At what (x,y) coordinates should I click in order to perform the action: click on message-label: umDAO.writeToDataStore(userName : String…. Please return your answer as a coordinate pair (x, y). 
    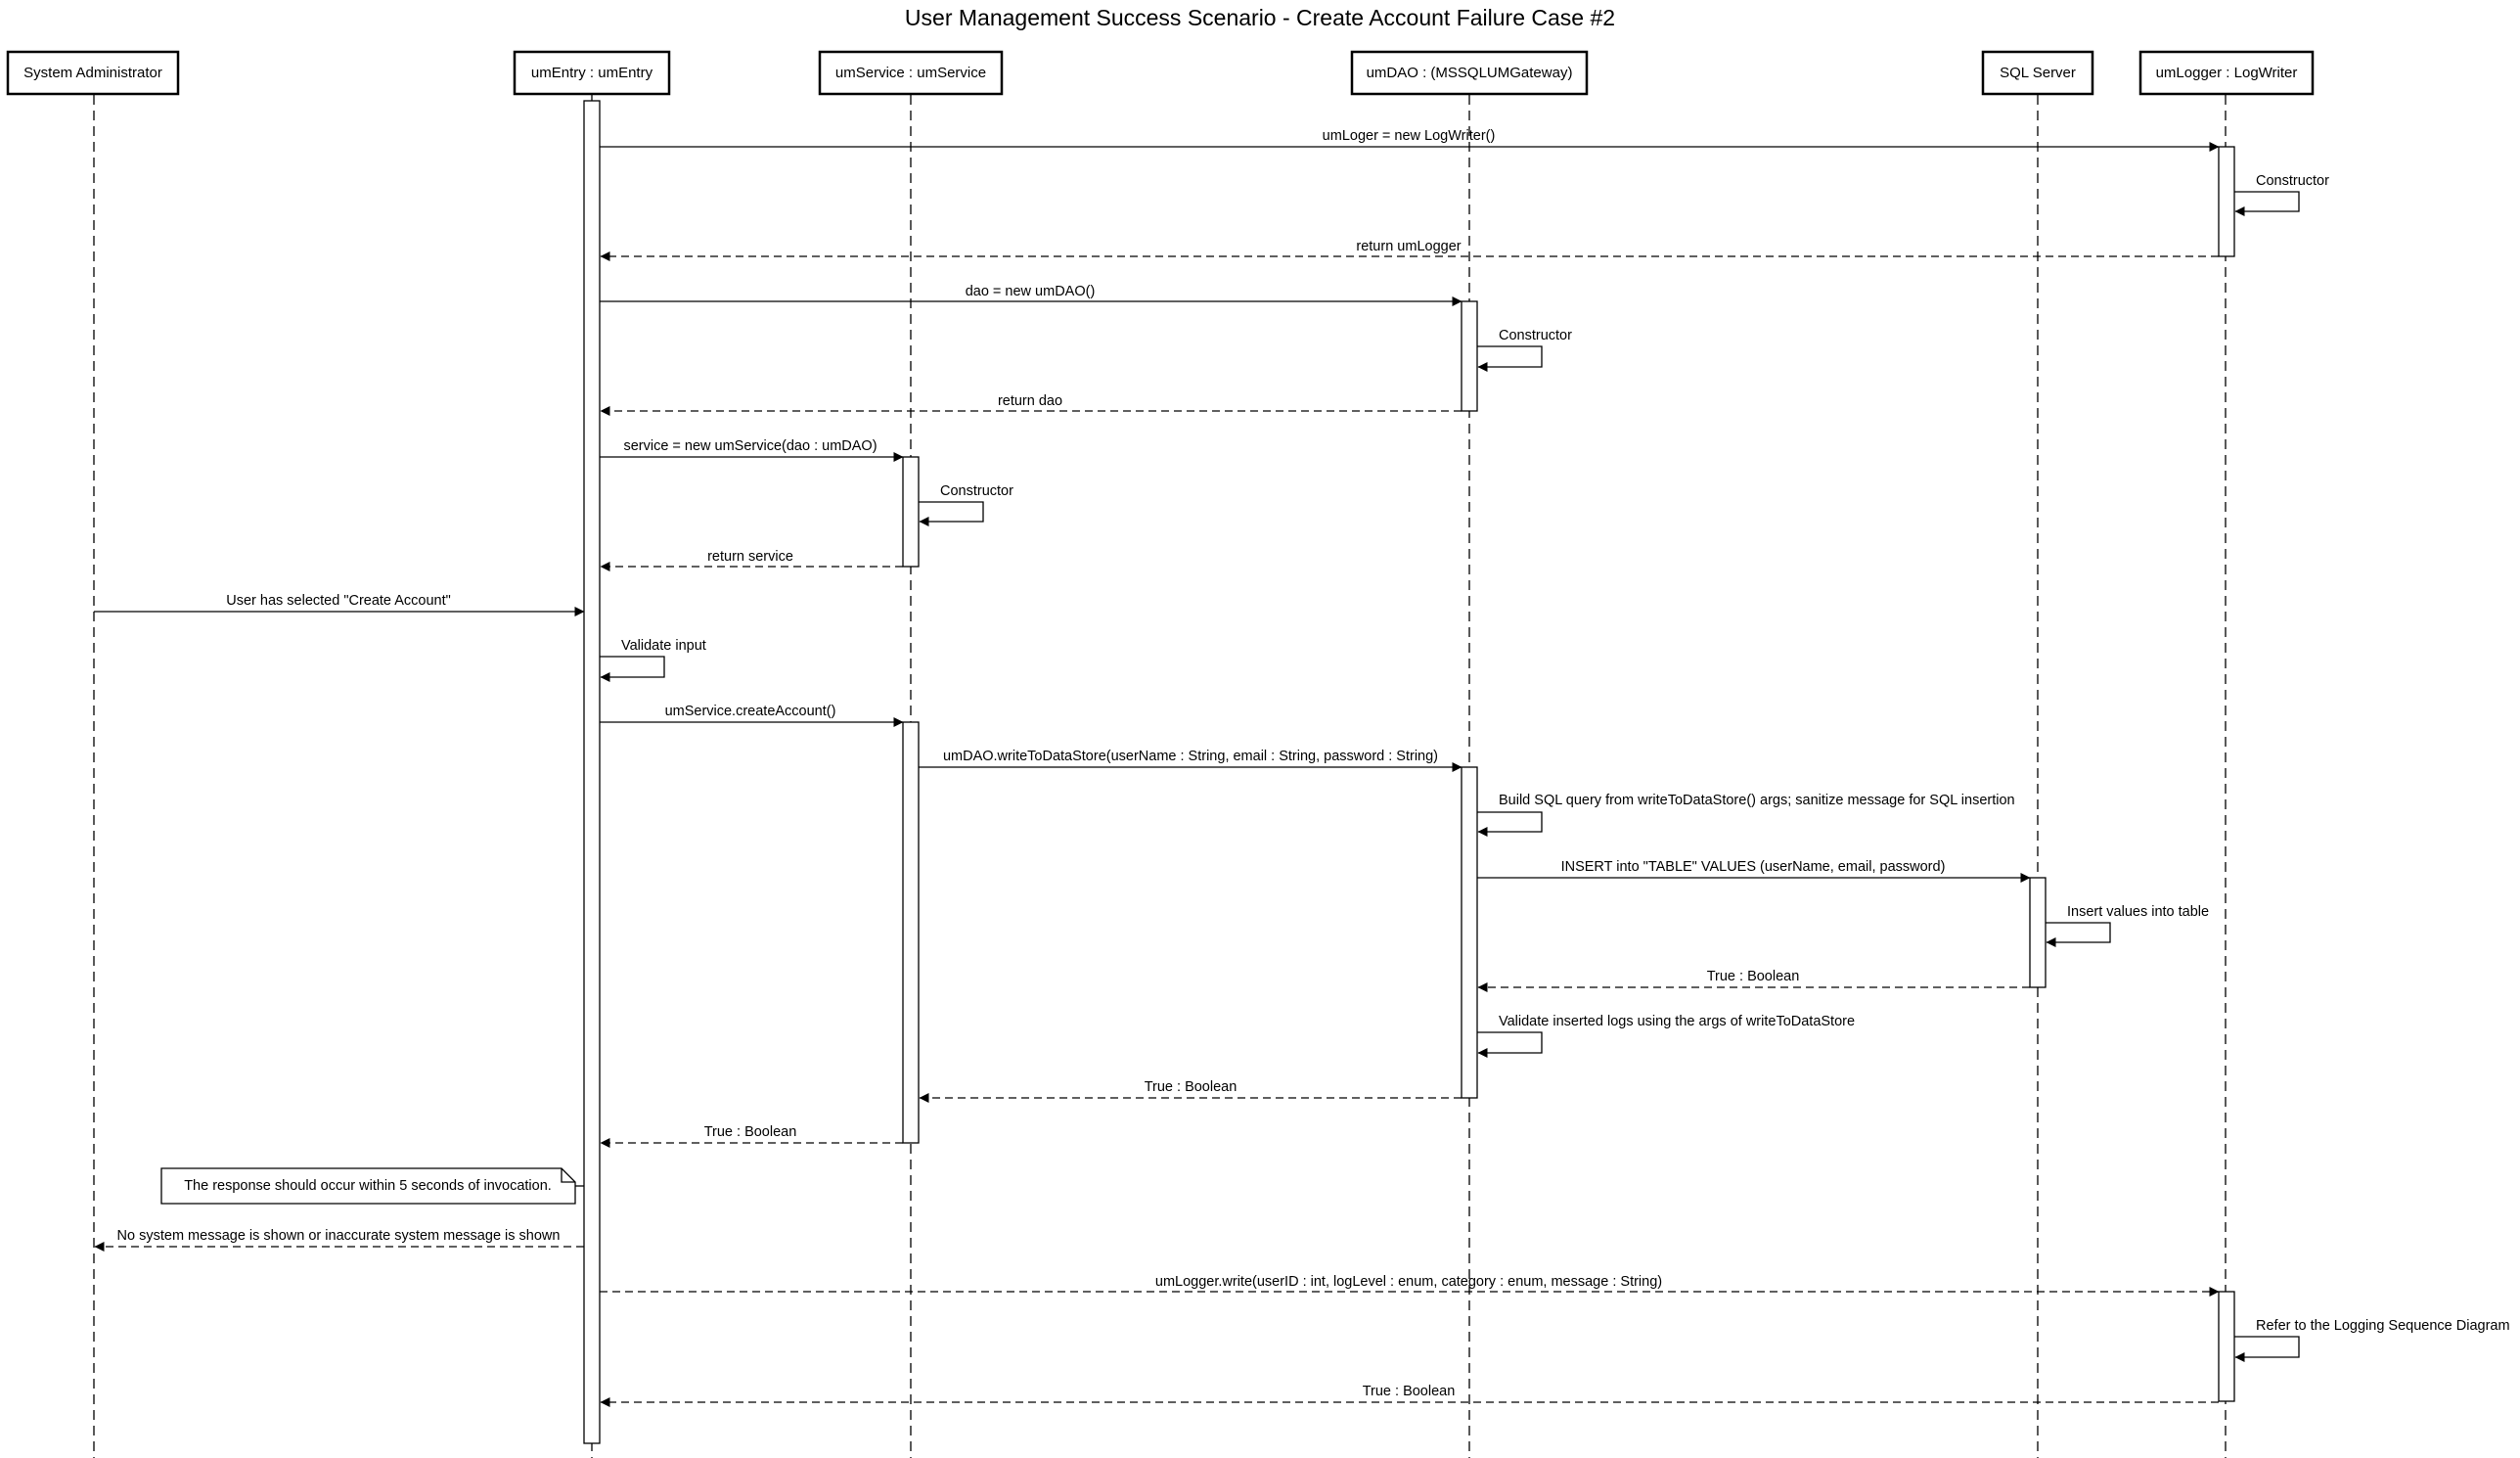
    Looking at the image, I should click on (1190, 756).